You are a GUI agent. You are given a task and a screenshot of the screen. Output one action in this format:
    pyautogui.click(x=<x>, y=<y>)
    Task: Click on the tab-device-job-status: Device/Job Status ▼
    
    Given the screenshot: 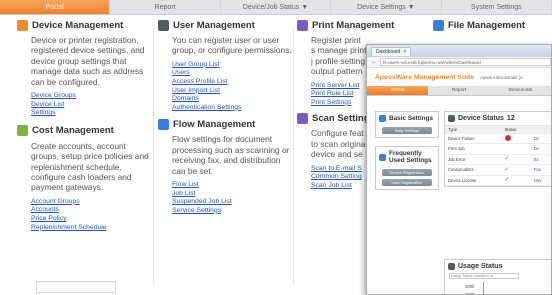 What is the action you would take?
    pyautogui.click(x=276, y=7)
    